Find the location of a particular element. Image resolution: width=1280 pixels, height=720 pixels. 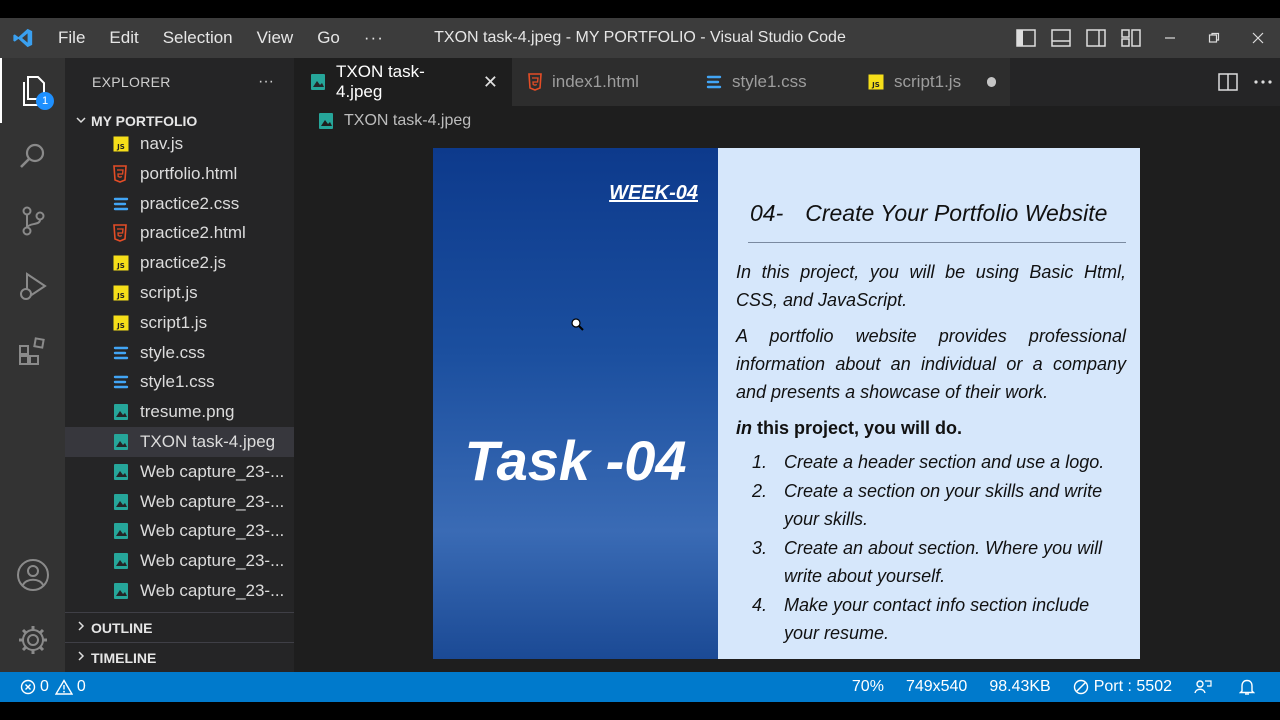

error-count: 0 is located at coordinates (44, 686).